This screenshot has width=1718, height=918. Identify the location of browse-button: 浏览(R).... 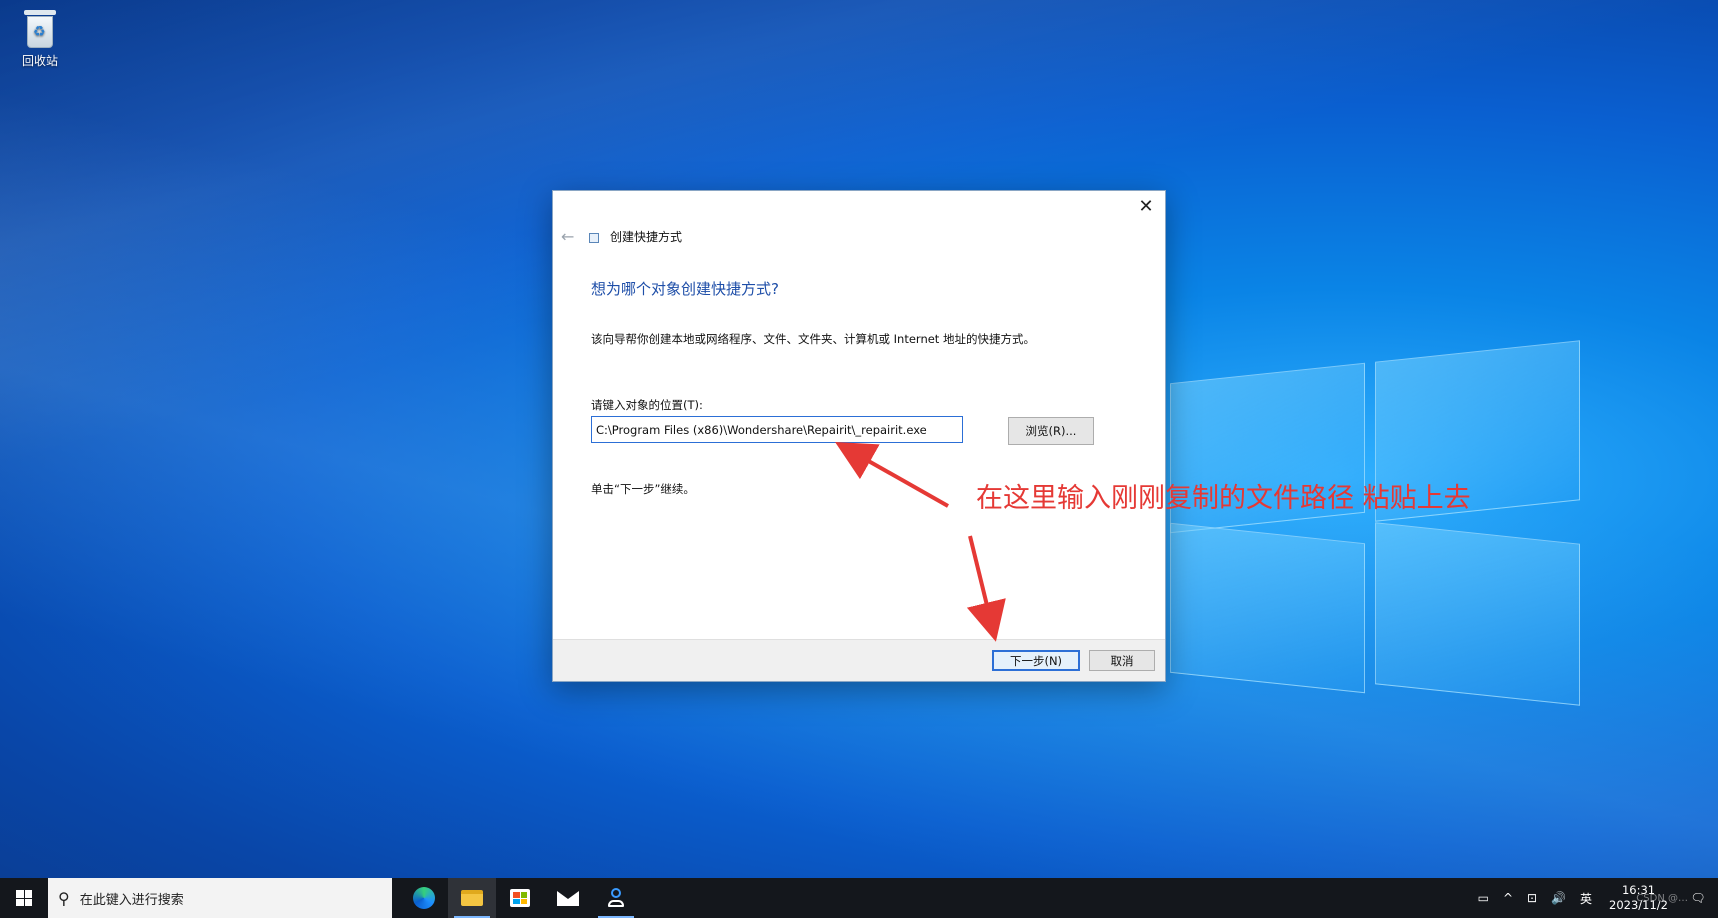
(1051, 431).